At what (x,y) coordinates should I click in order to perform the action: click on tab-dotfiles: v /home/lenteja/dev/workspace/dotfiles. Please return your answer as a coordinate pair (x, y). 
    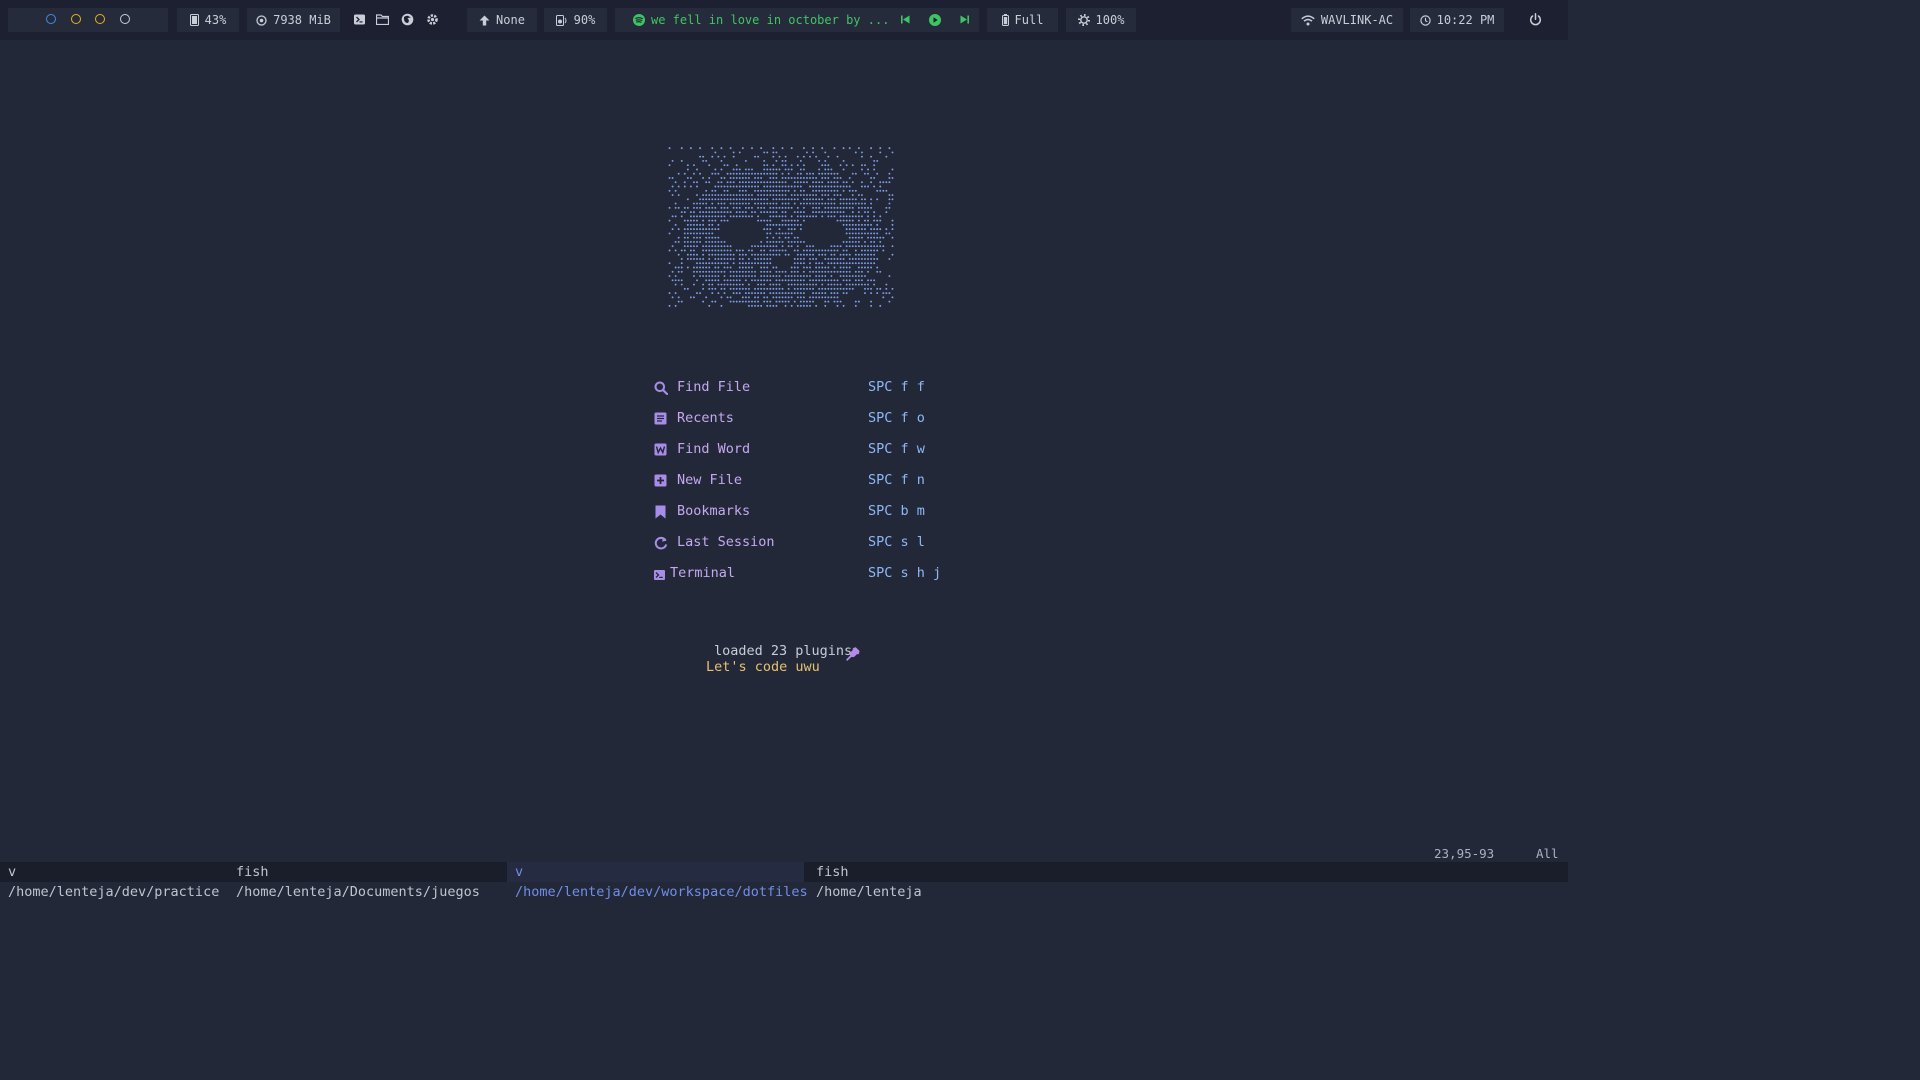
    Looking at the image, I should click on (657, 881).